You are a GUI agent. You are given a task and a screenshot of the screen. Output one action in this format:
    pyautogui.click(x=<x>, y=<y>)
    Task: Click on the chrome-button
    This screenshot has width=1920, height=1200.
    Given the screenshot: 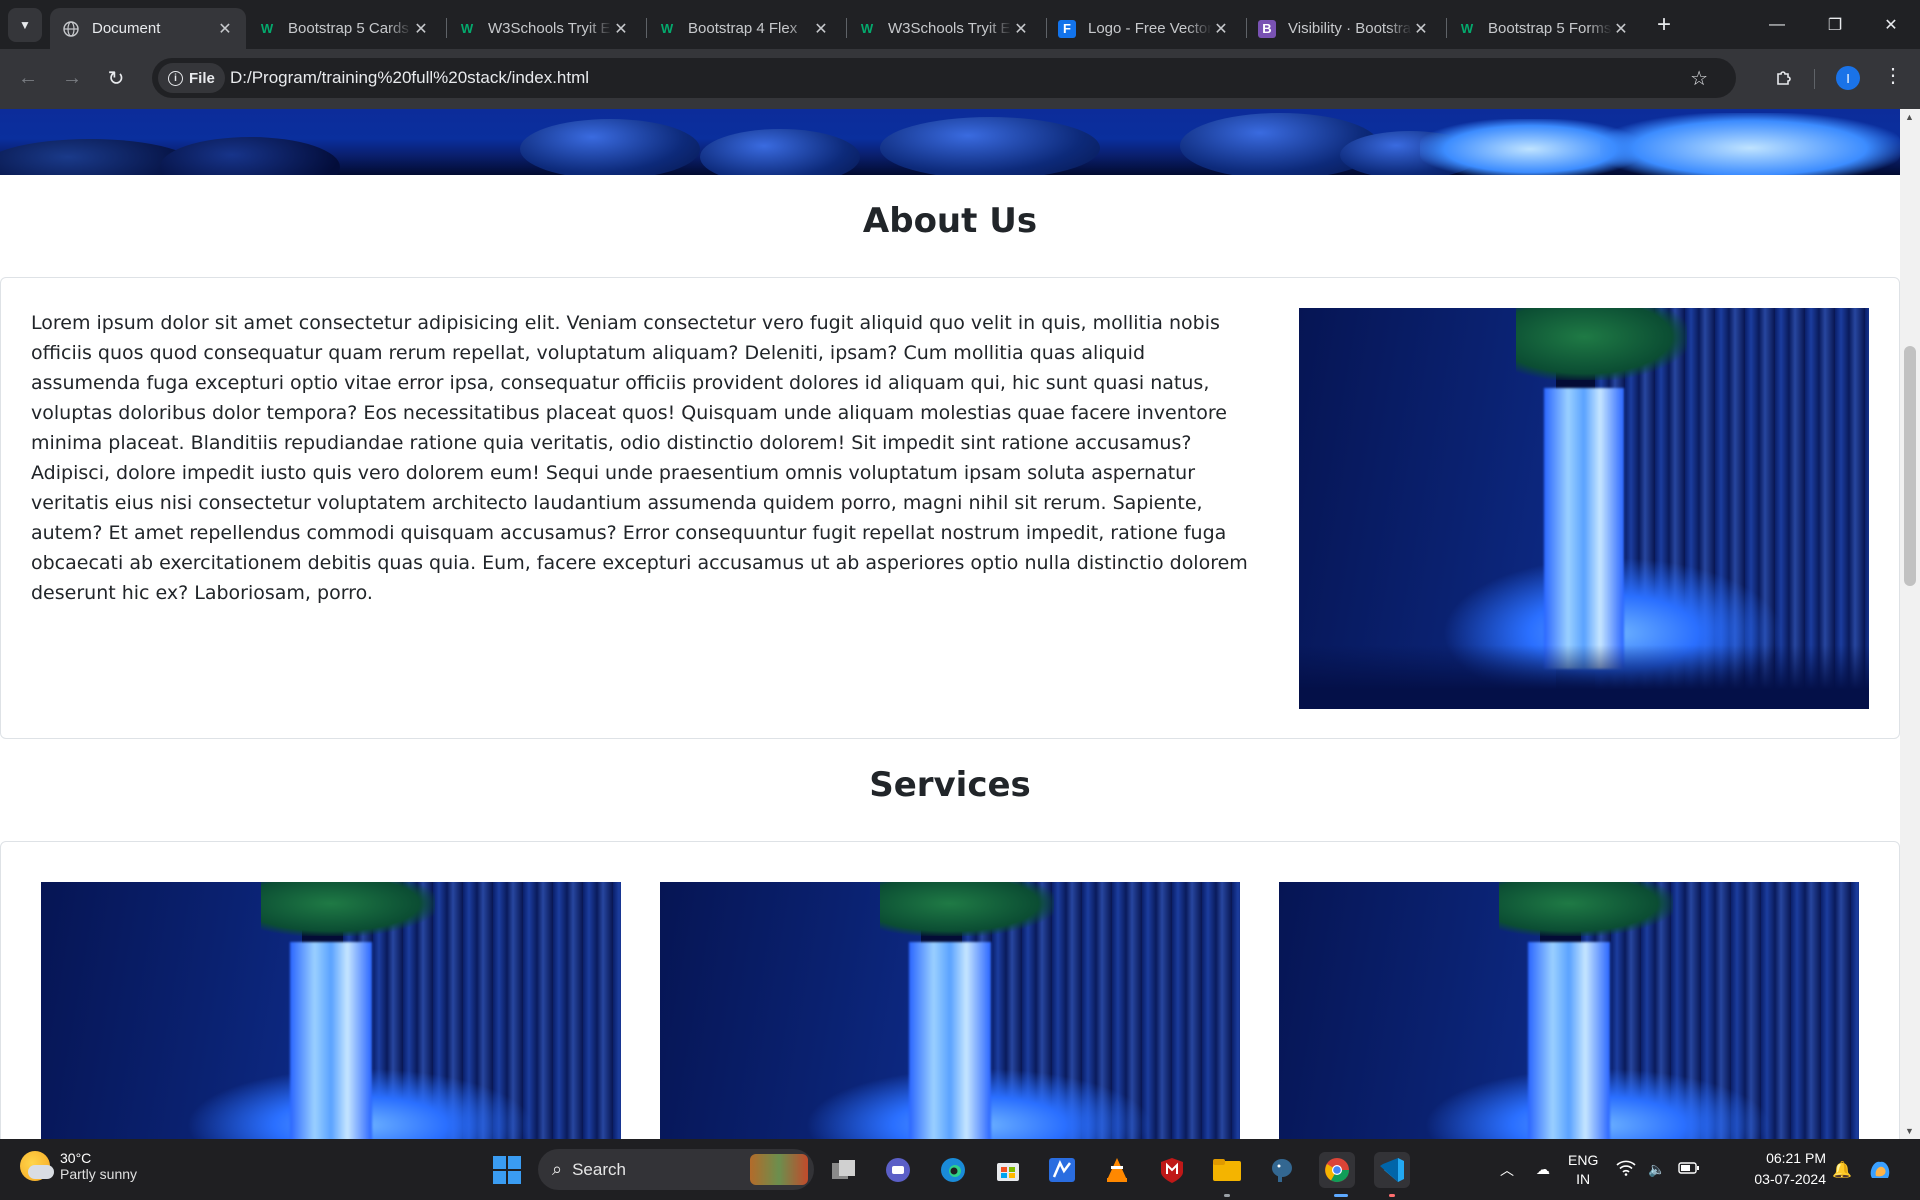 What is the action you would take?
    pyautogui.click(x=1337, y=1170)
    